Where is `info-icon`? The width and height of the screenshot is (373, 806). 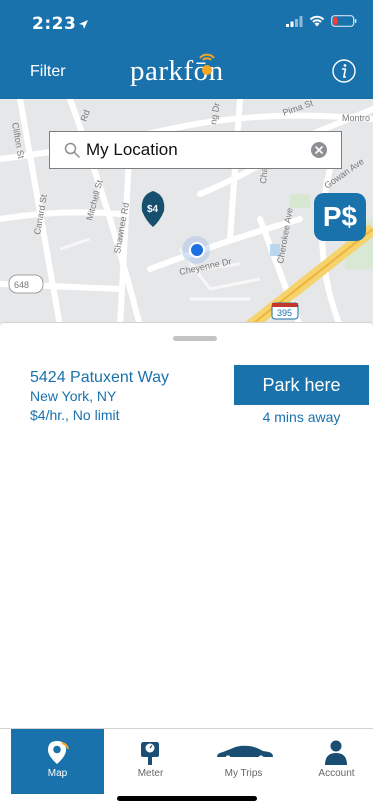
info-icon is located at coordinates (344, 71).